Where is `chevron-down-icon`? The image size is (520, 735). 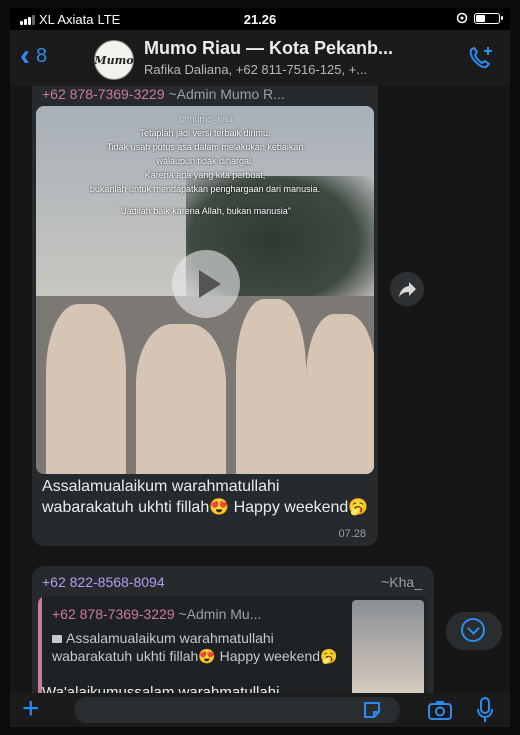 chevron-down-icon is located at coordinates (473, 630).